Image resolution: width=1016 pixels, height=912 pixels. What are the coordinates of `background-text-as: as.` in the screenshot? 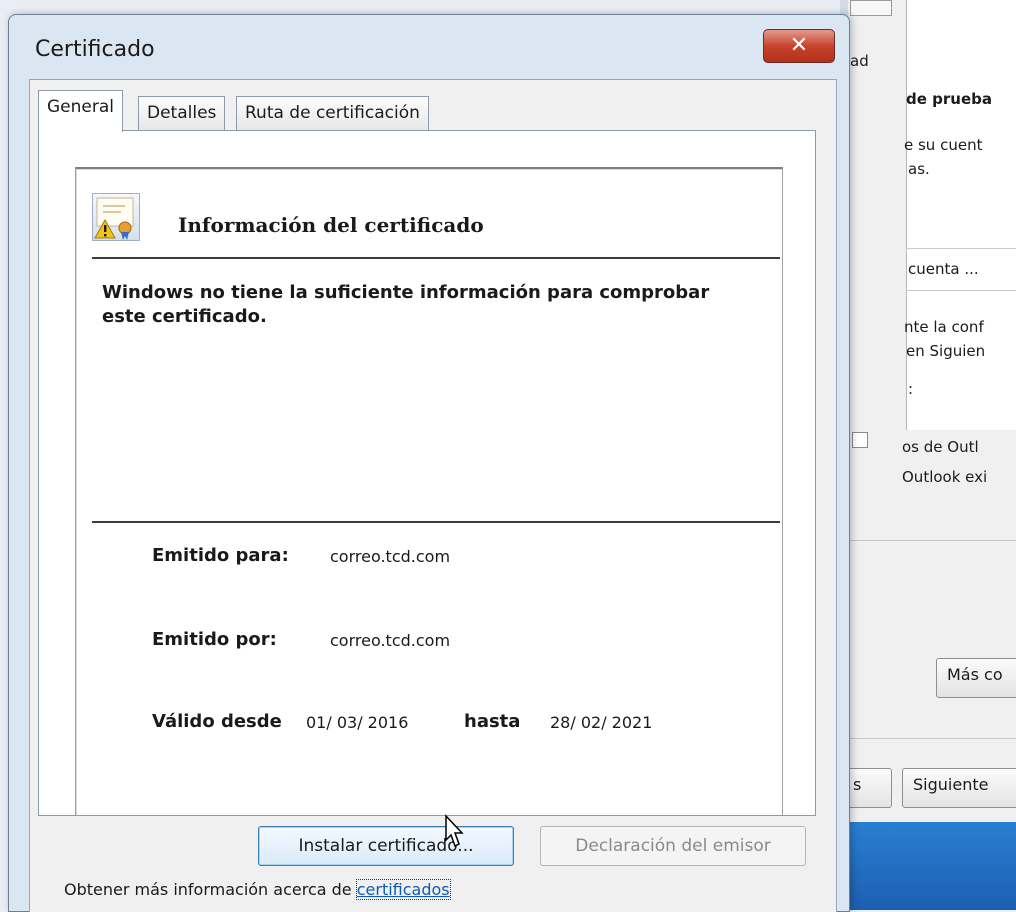 It's located at (919, 169).